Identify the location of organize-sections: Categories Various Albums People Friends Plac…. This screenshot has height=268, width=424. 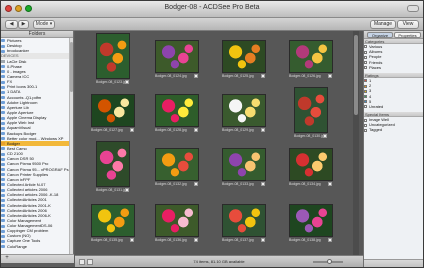
(393, 87).